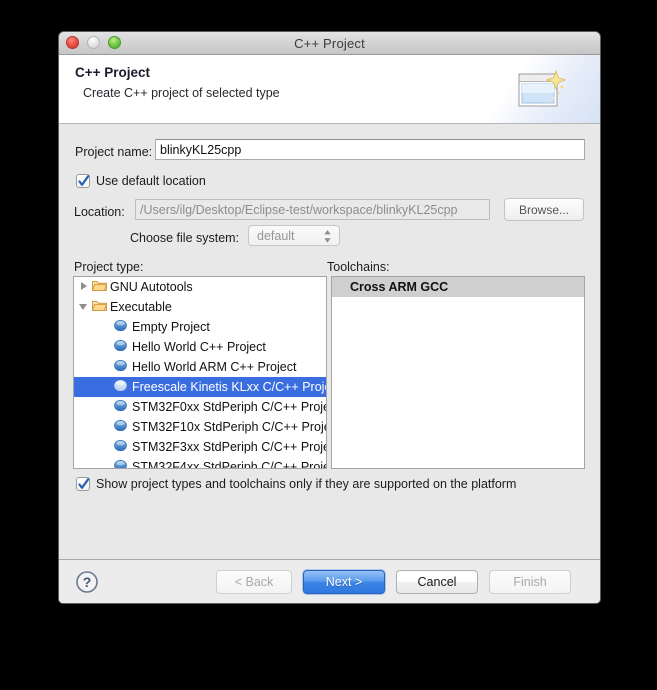 Image resolution: width=657 pixels, height=690 pixels. I want to click on toolchains-label: Toolchains:, so click(358, 267).